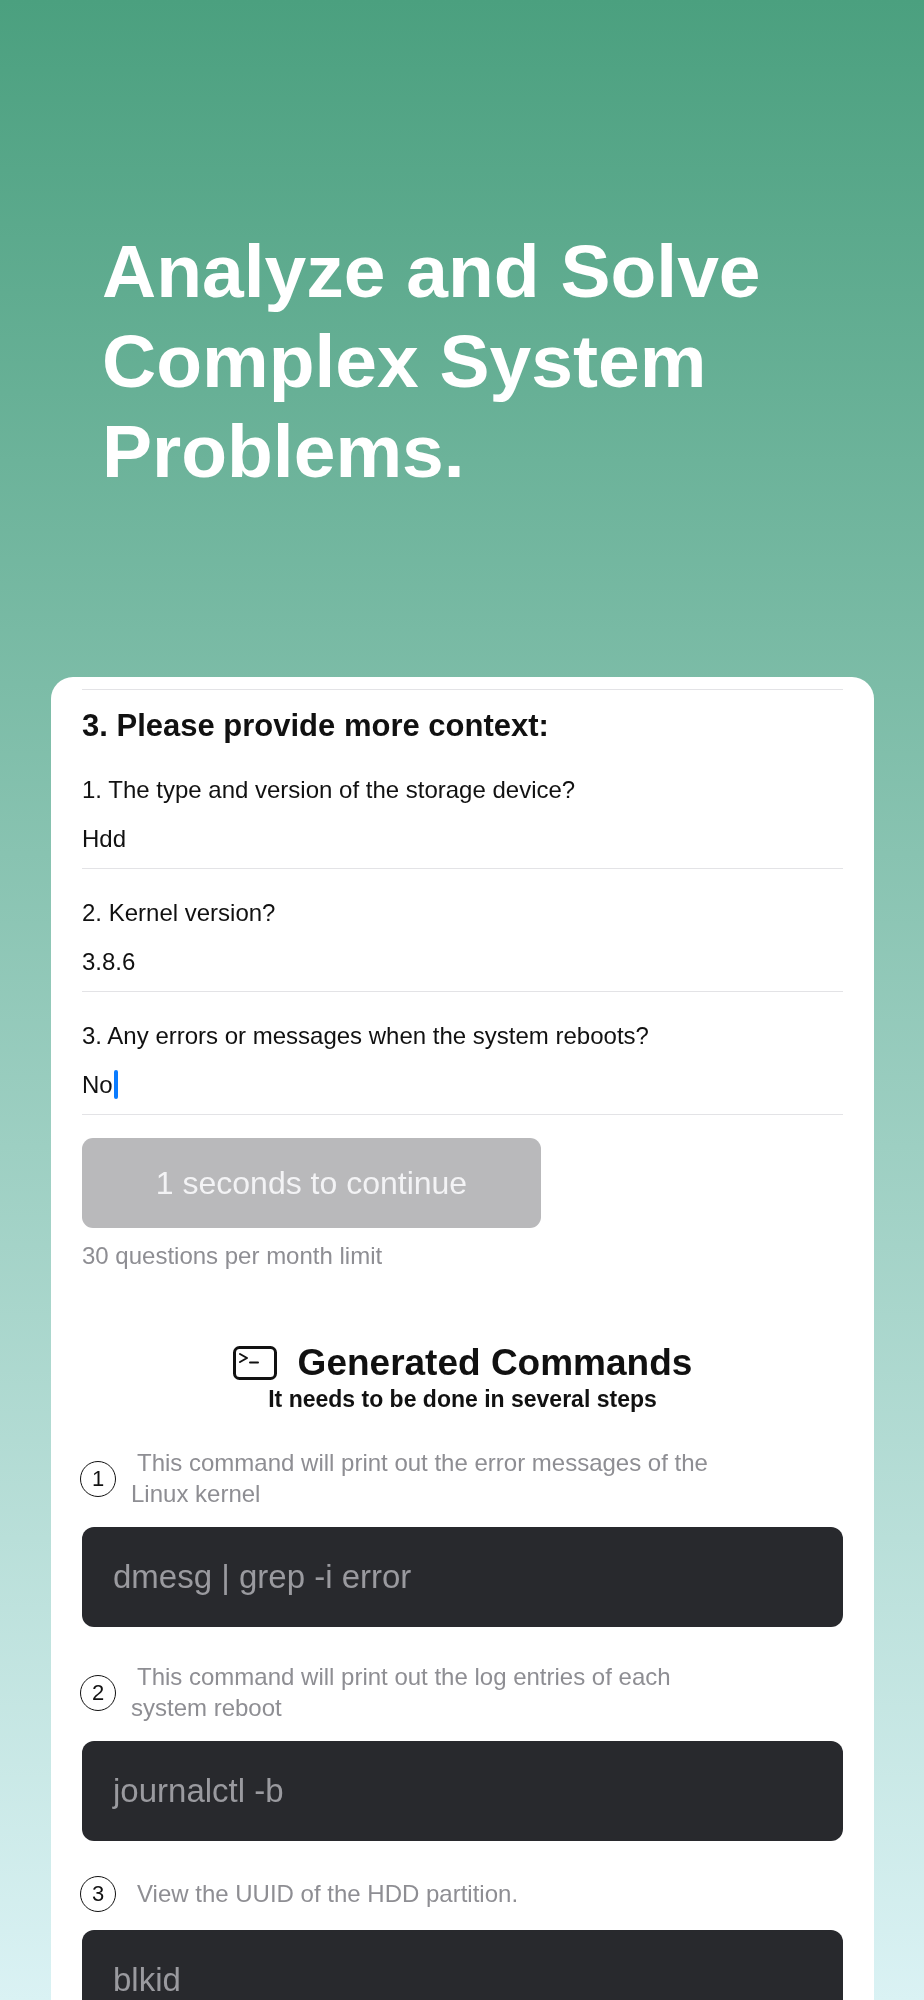 The width and height of the screenshot is (924, 2000). Describe the element at coordinates (462, 1399) in the screenshot. I see `section-subtitle: It needs to be done in several steps` at that location.